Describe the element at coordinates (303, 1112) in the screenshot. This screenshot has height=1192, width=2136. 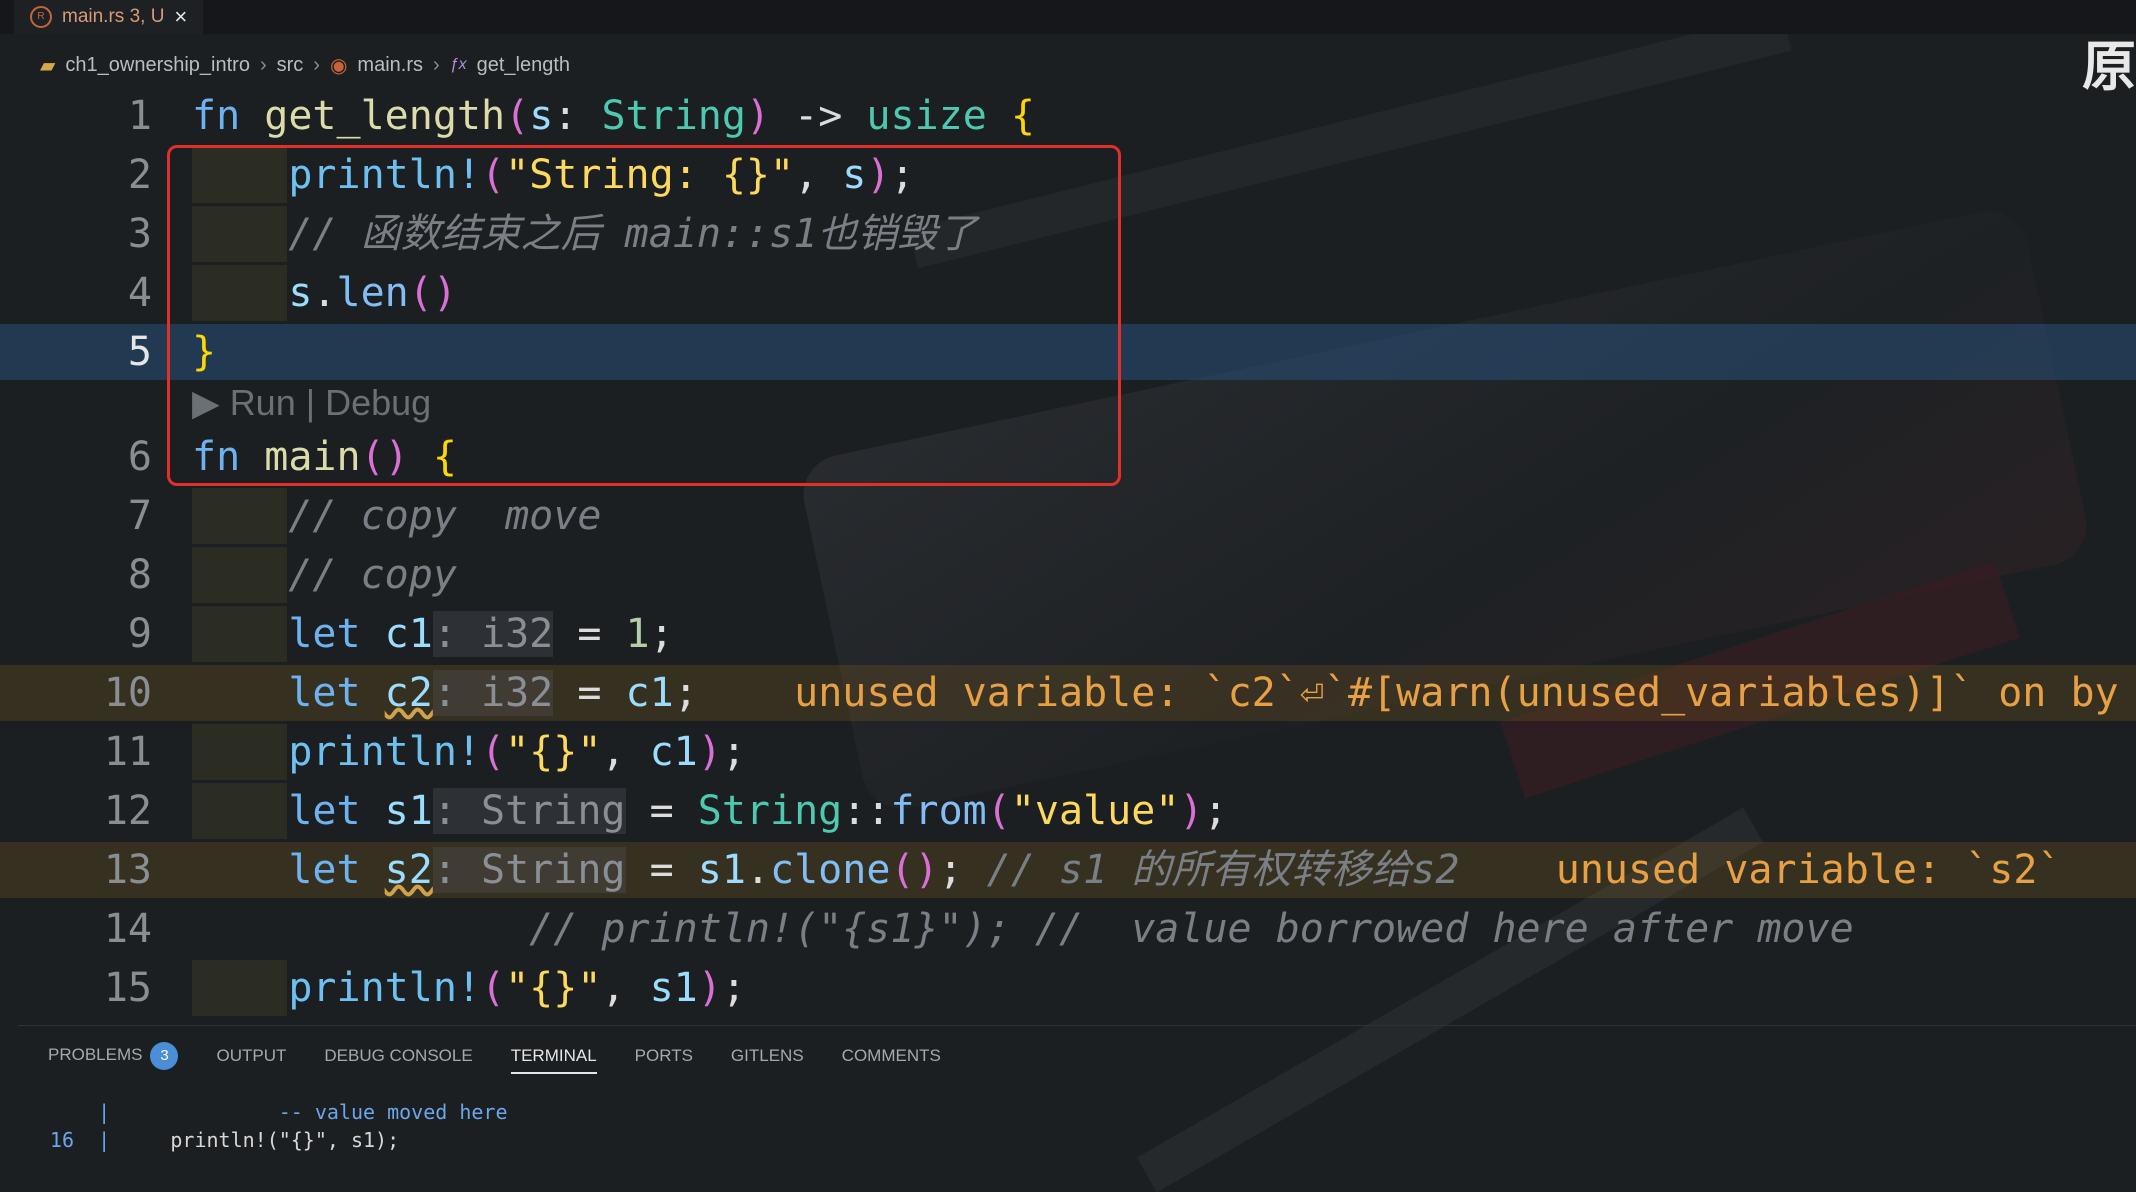
I see `terminal-line: | -- value moved here` at that location.